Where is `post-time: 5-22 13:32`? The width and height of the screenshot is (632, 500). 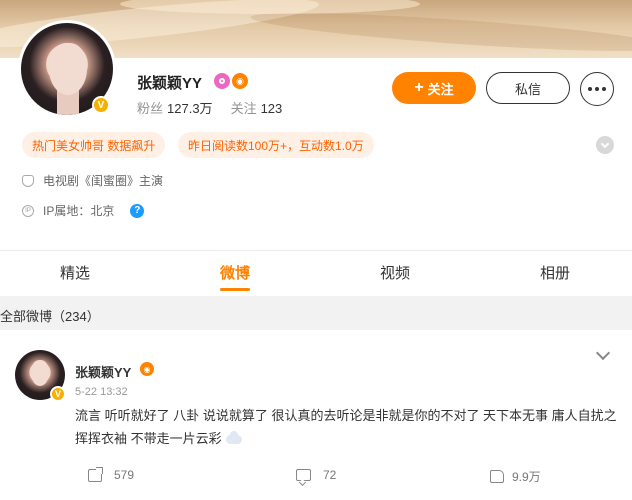 post-time: 5-22 13:32 is located at coordinates (101, 392).